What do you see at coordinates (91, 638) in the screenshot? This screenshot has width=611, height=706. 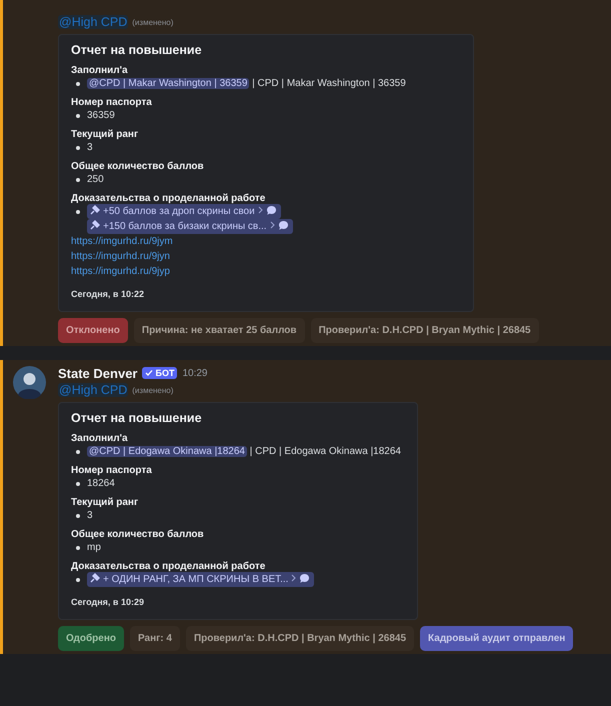 I see `action-button: Одобрено` at bounding box center [91, 638].